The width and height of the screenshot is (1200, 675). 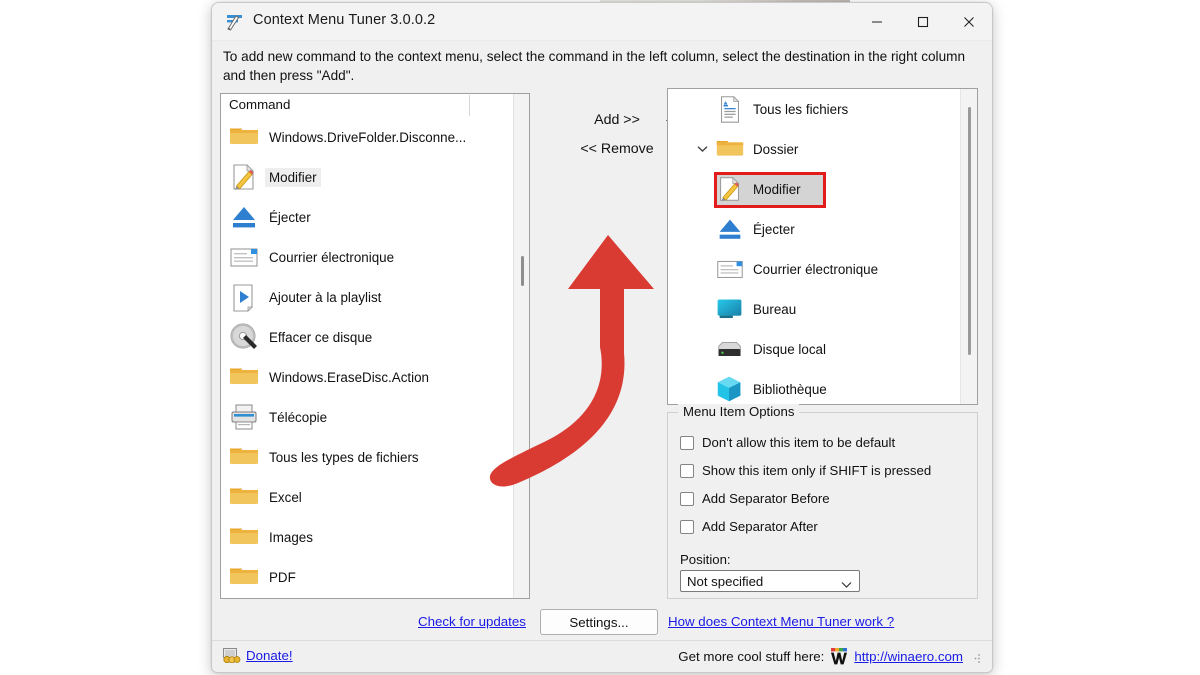 I want to click on destination-tree-item: A Tous les fichiers, so click(x=822, y=109).